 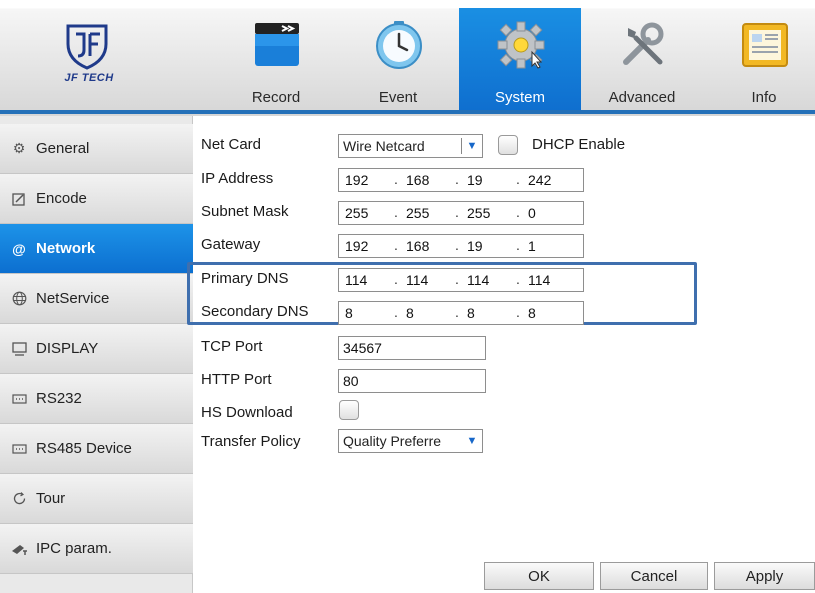 I want to click on clock-icon, so click(x=399, y=45).